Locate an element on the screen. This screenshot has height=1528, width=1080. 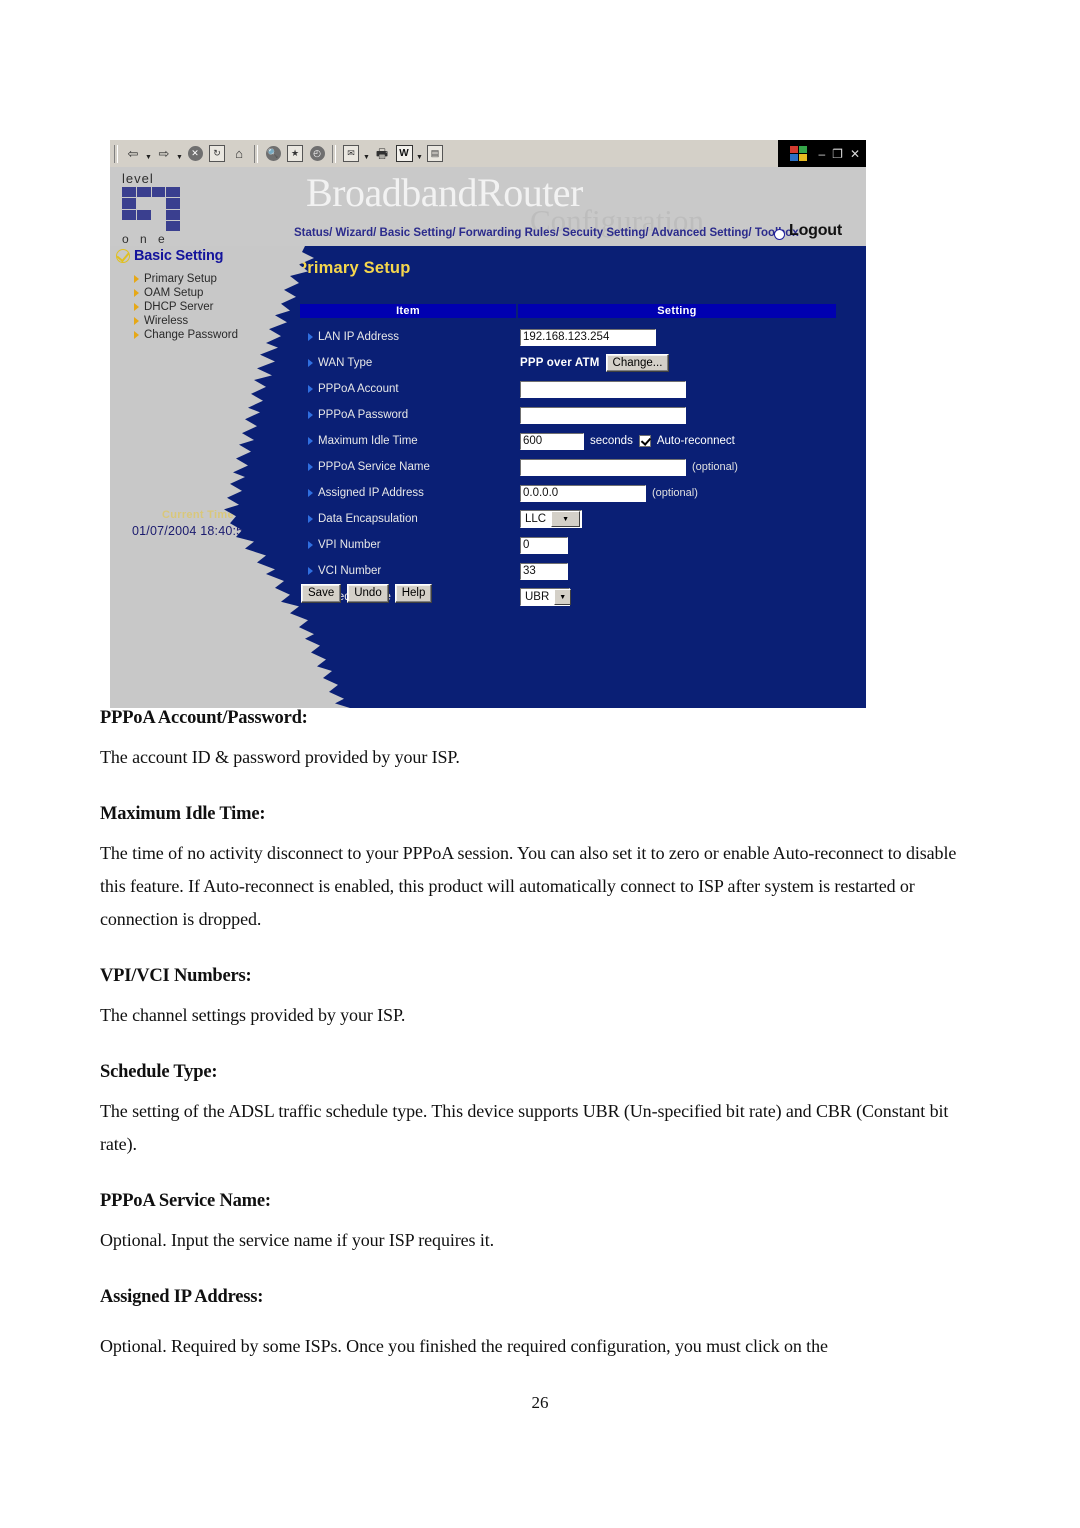
sidebar-tab-basic-setting: Basic Setting is located at coordinates (169, 256).